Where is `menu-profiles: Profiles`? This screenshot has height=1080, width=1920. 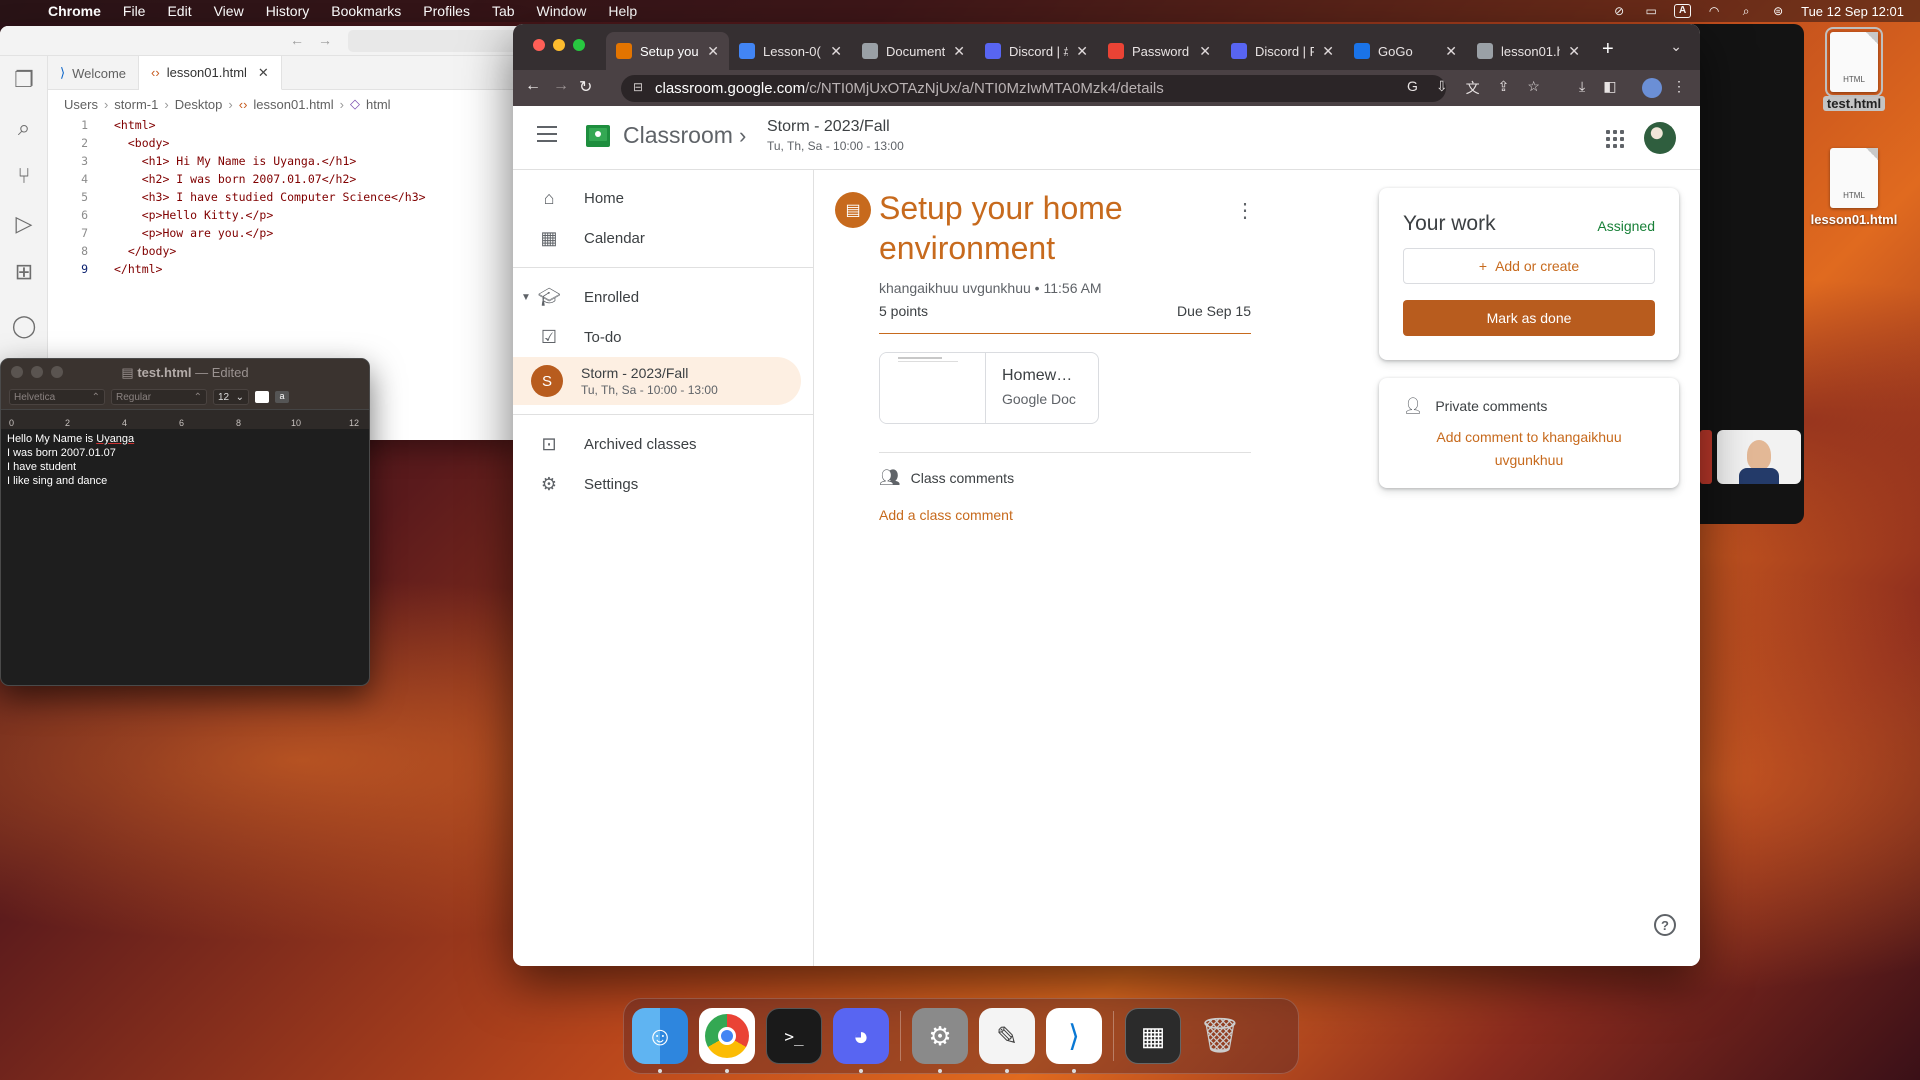
menu-profiles: Profiles is located at coordinates (446, 11).